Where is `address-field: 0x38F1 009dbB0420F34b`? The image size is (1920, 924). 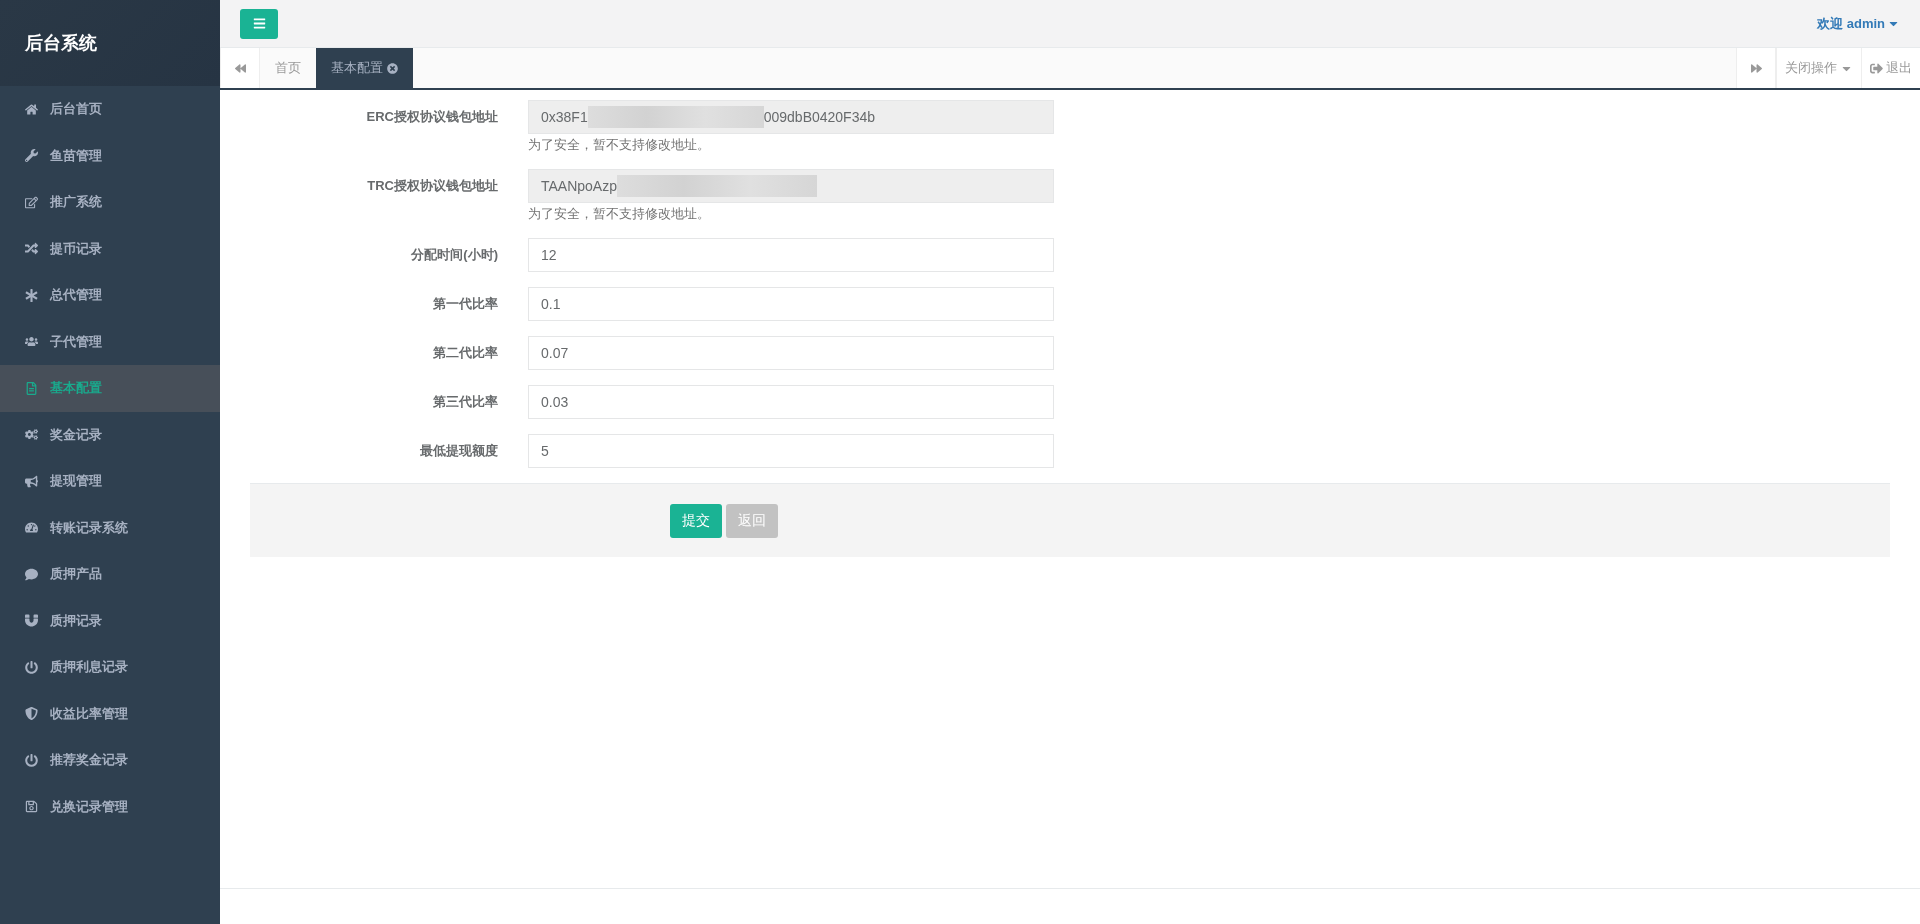 address-field: 0x38F1 009dbB0420F34b is located at coordinates (791, 117).